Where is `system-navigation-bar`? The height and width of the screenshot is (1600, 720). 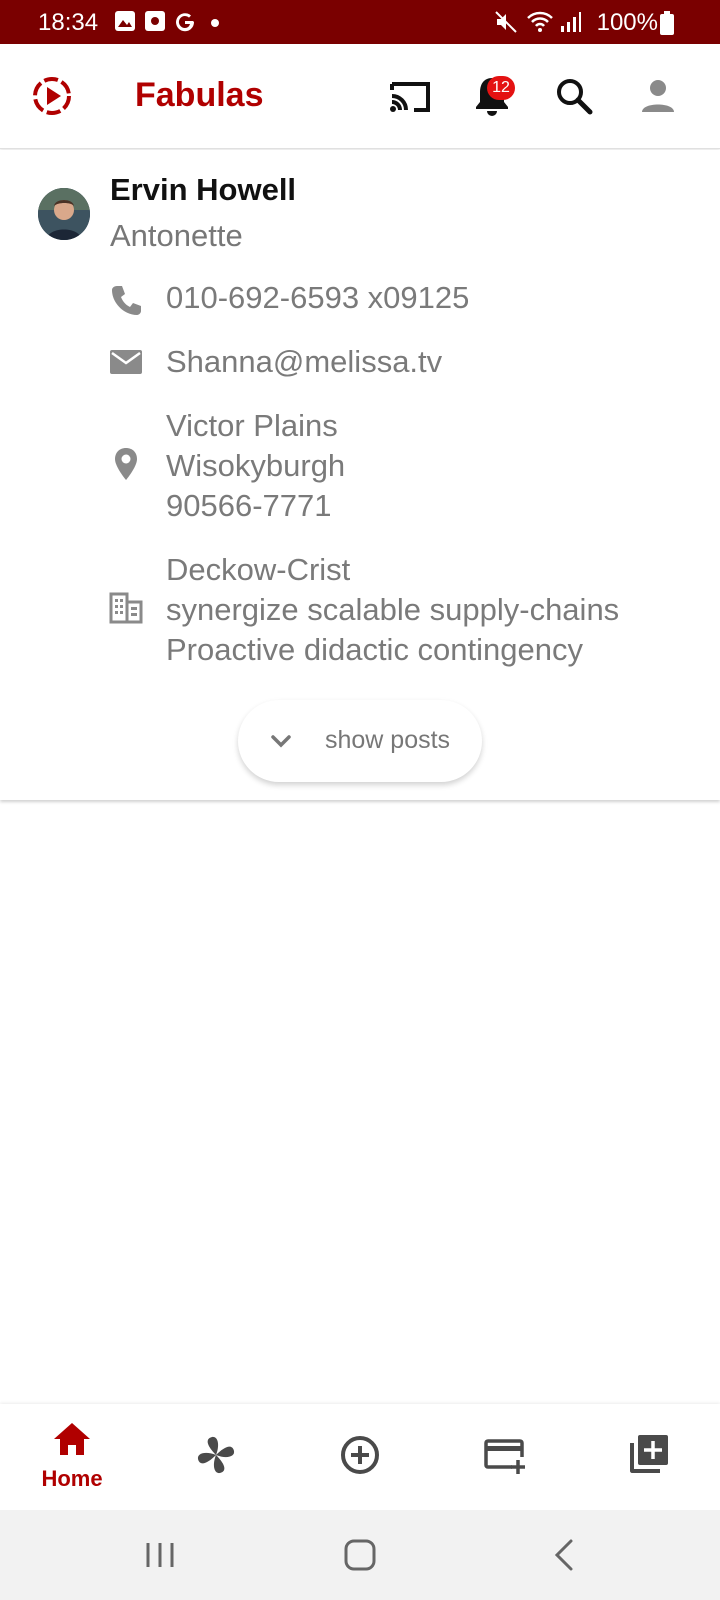
system-navigation-bar is located at coordinates (360, 1555).